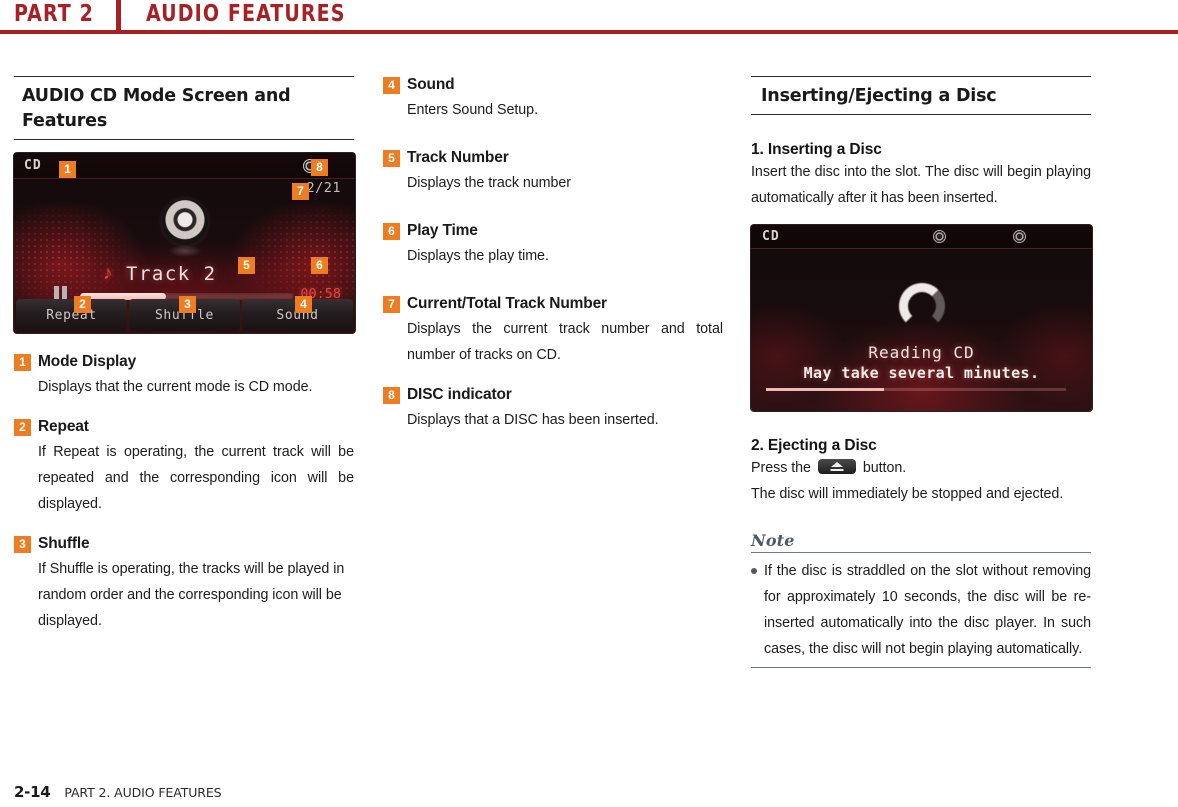 The height and width of the screenshot is (807, 1178). I want to click on feature-title-7: Current/Total Track Number, so click(507, 303).